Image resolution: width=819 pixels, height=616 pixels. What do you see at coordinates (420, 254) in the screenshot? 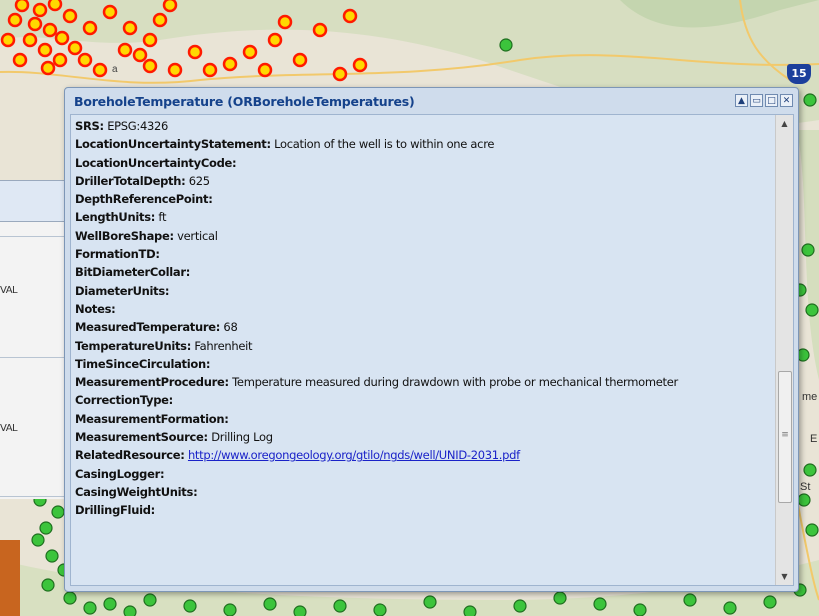
I see `attribute-row: FormationTD:` at bounding box center [420, 254].